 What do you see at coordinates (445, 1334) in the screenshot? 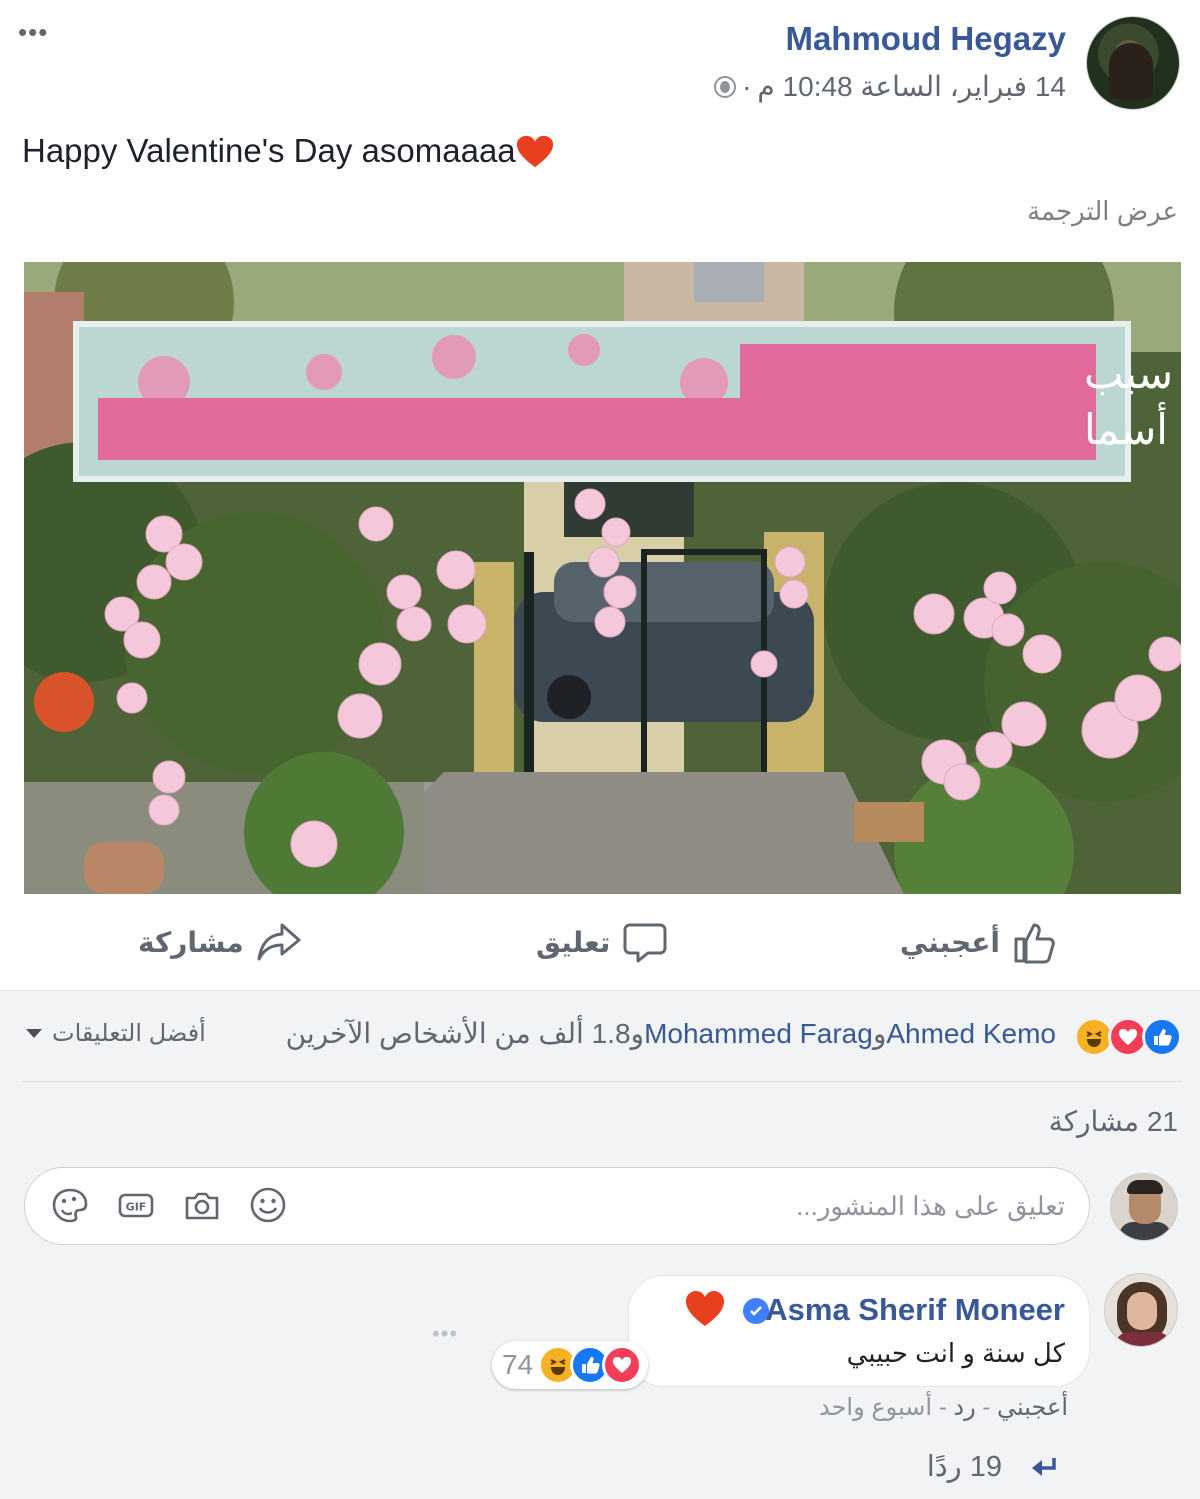
I see `comment-options-button: •••` at bounding box center [445, 1334].